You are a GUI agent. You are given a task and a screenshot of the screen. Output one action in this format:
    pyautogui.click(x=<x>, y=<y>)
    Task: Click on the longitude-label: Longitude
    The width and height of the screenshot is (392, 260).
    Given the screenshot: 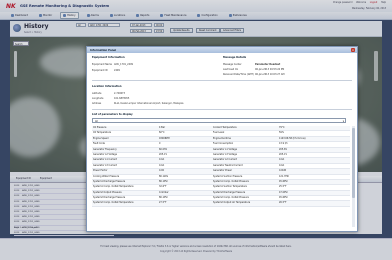 What is the action you would take?
    pyautogui.click(x=98, y=98)
    